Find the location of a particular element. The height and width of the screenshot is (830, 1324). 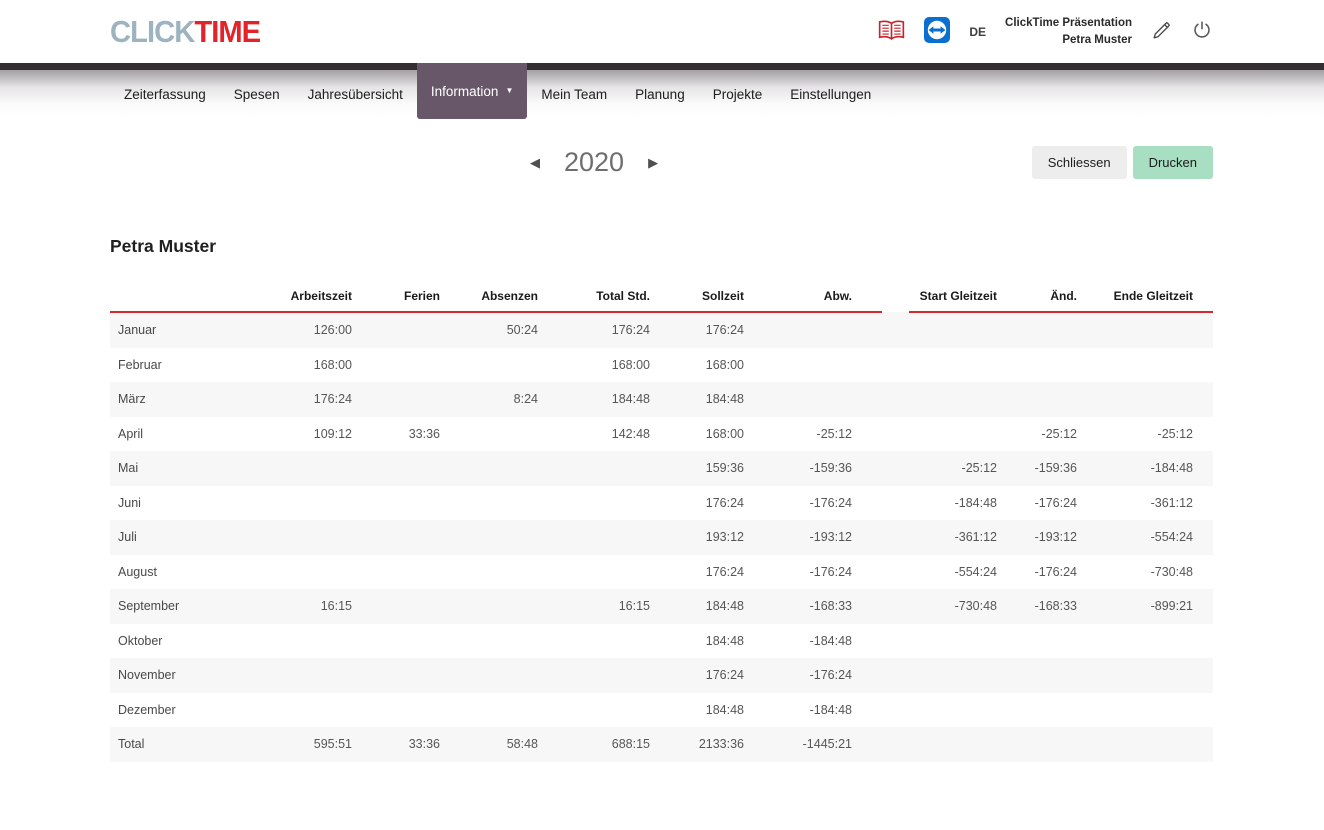

teamviewer-icon is located at coordinates (937, 31).